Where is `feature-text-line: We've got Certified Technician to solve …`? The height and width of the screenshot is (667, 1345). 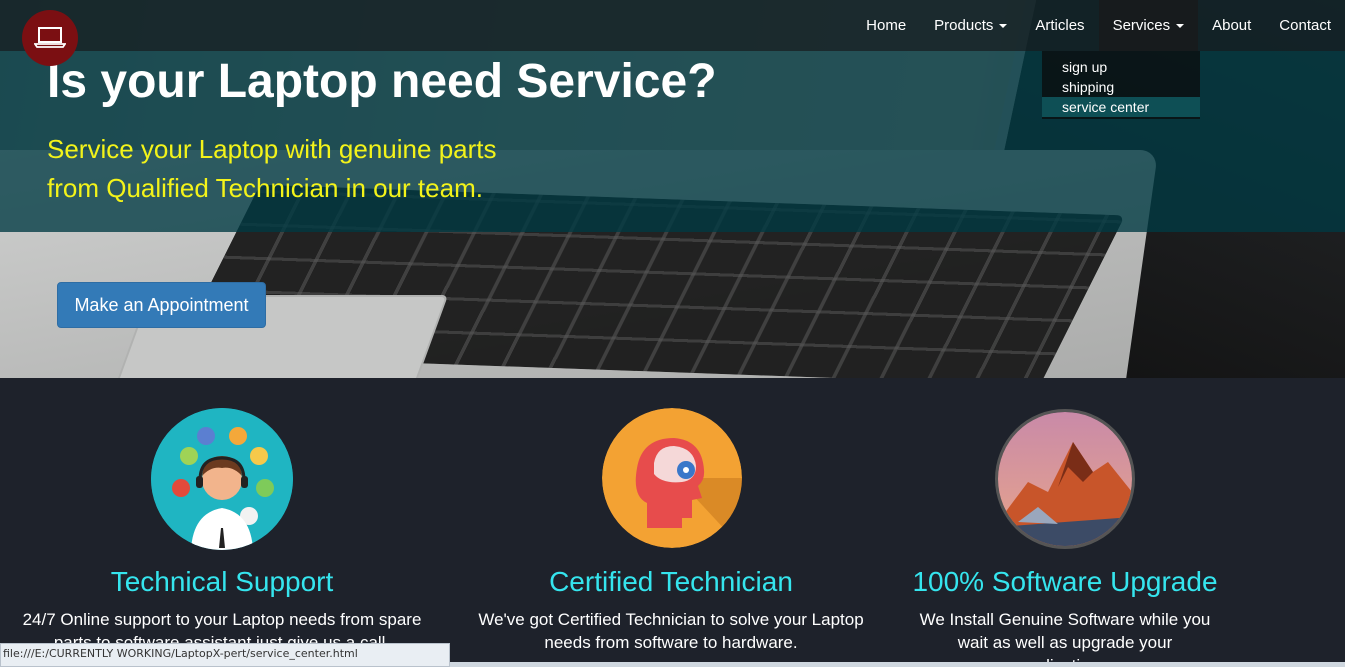 feature-text-line: We've got Certified Technician to solve … is located at coordinates (671, 619).